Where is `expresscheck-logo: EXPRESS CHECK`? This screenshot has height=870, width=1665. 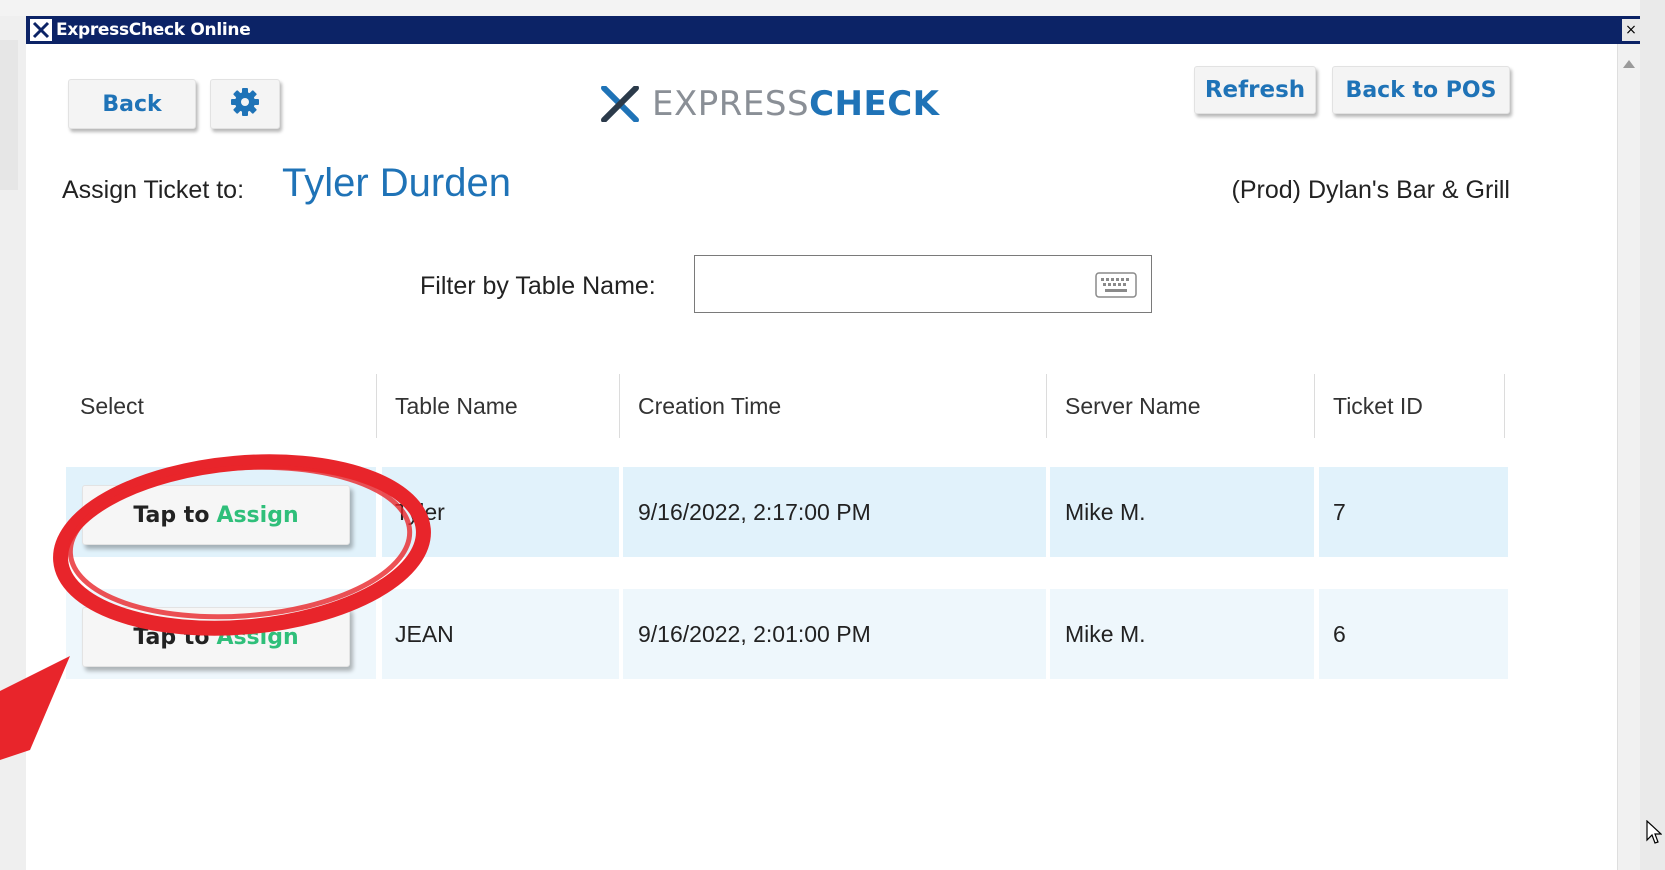 expresscheck-logo: EXPRESS CHECK is located at coordinates (770, 104).